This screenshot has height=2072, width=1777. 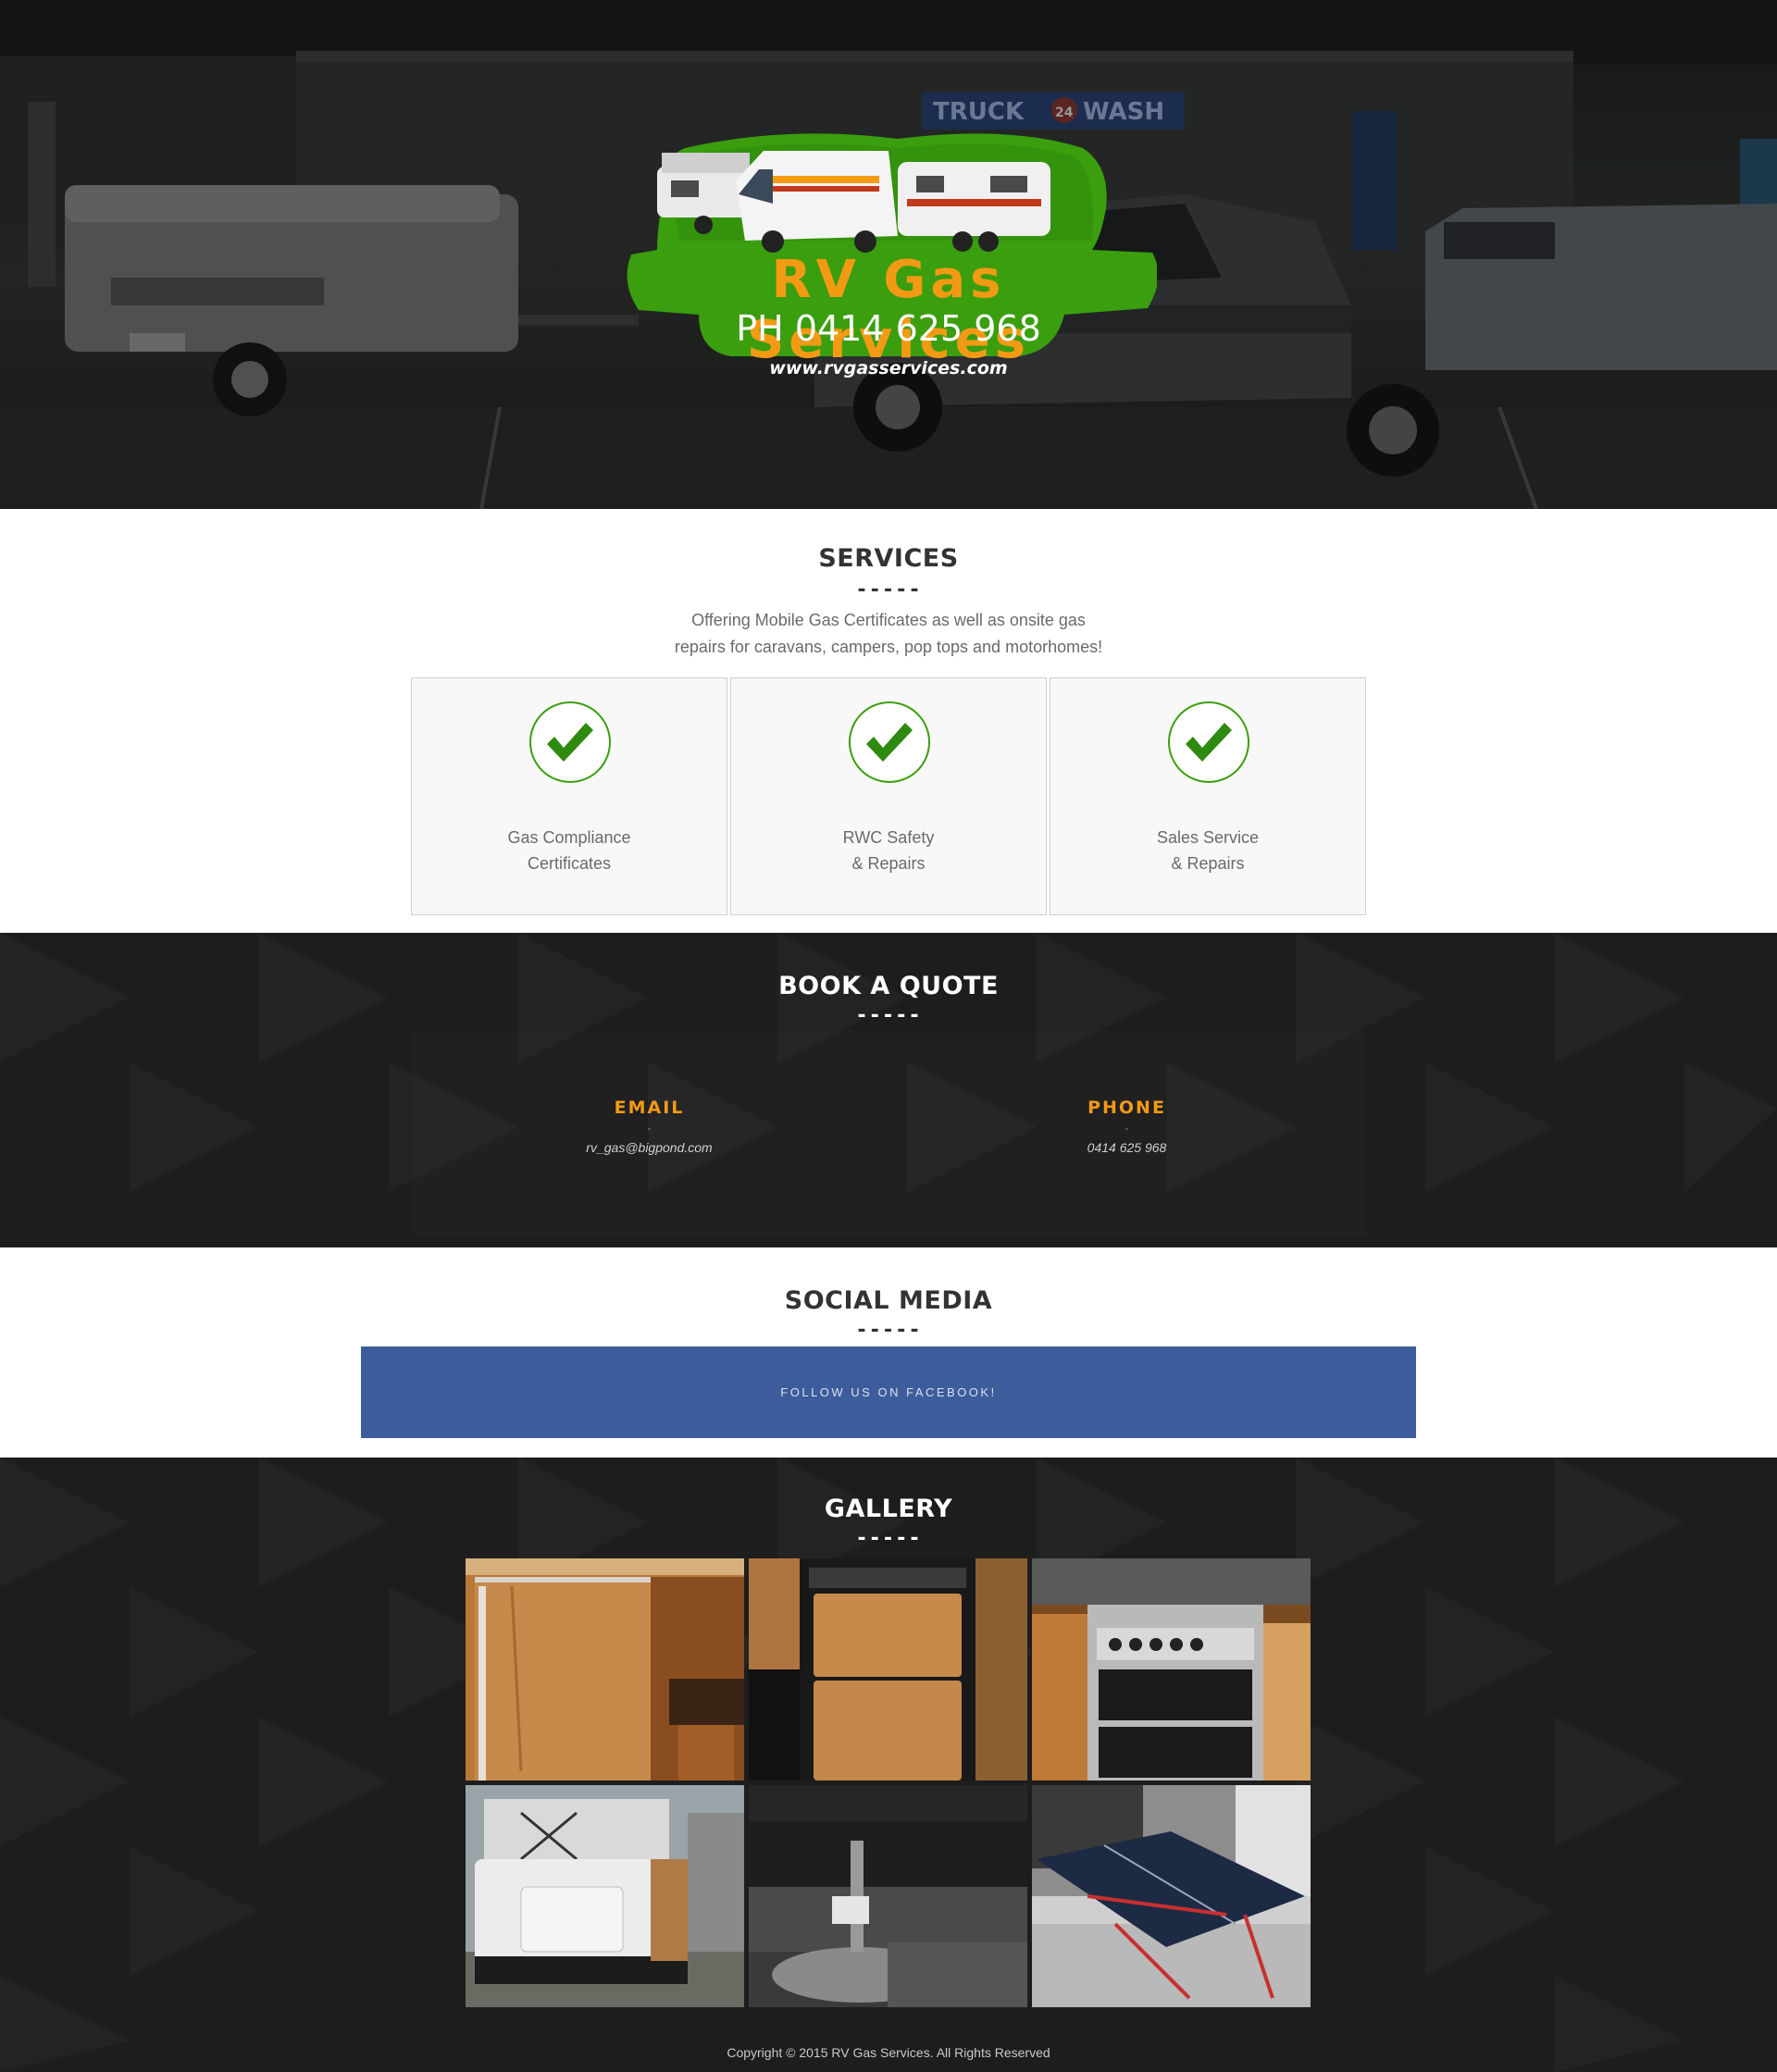 I want to click on service-card-gas-compliance: Gas Compliance Certificates, so click(x=569, y=796).